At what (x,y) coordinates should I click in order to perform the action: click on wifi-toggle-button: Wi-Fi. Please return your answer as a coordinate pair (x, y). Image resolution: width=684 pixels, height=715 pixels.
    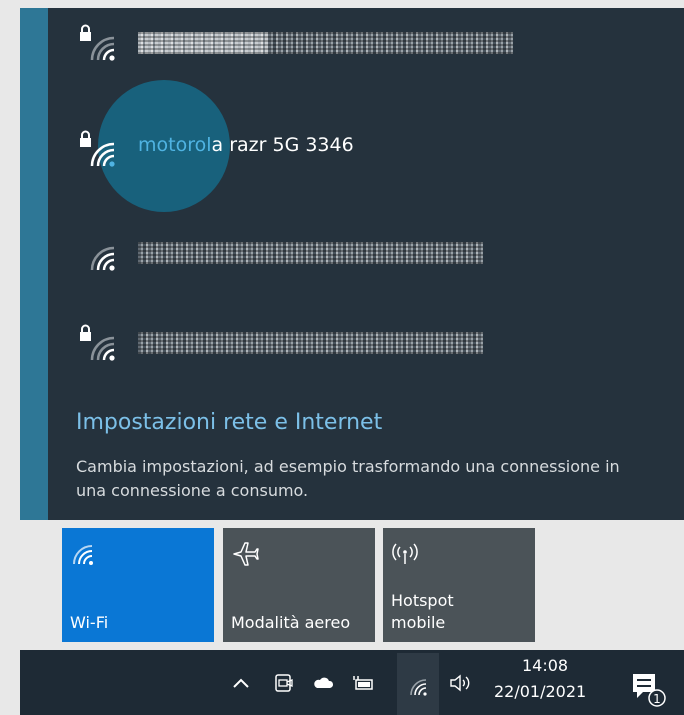
    Looking at the image, I should click on (138, 585).